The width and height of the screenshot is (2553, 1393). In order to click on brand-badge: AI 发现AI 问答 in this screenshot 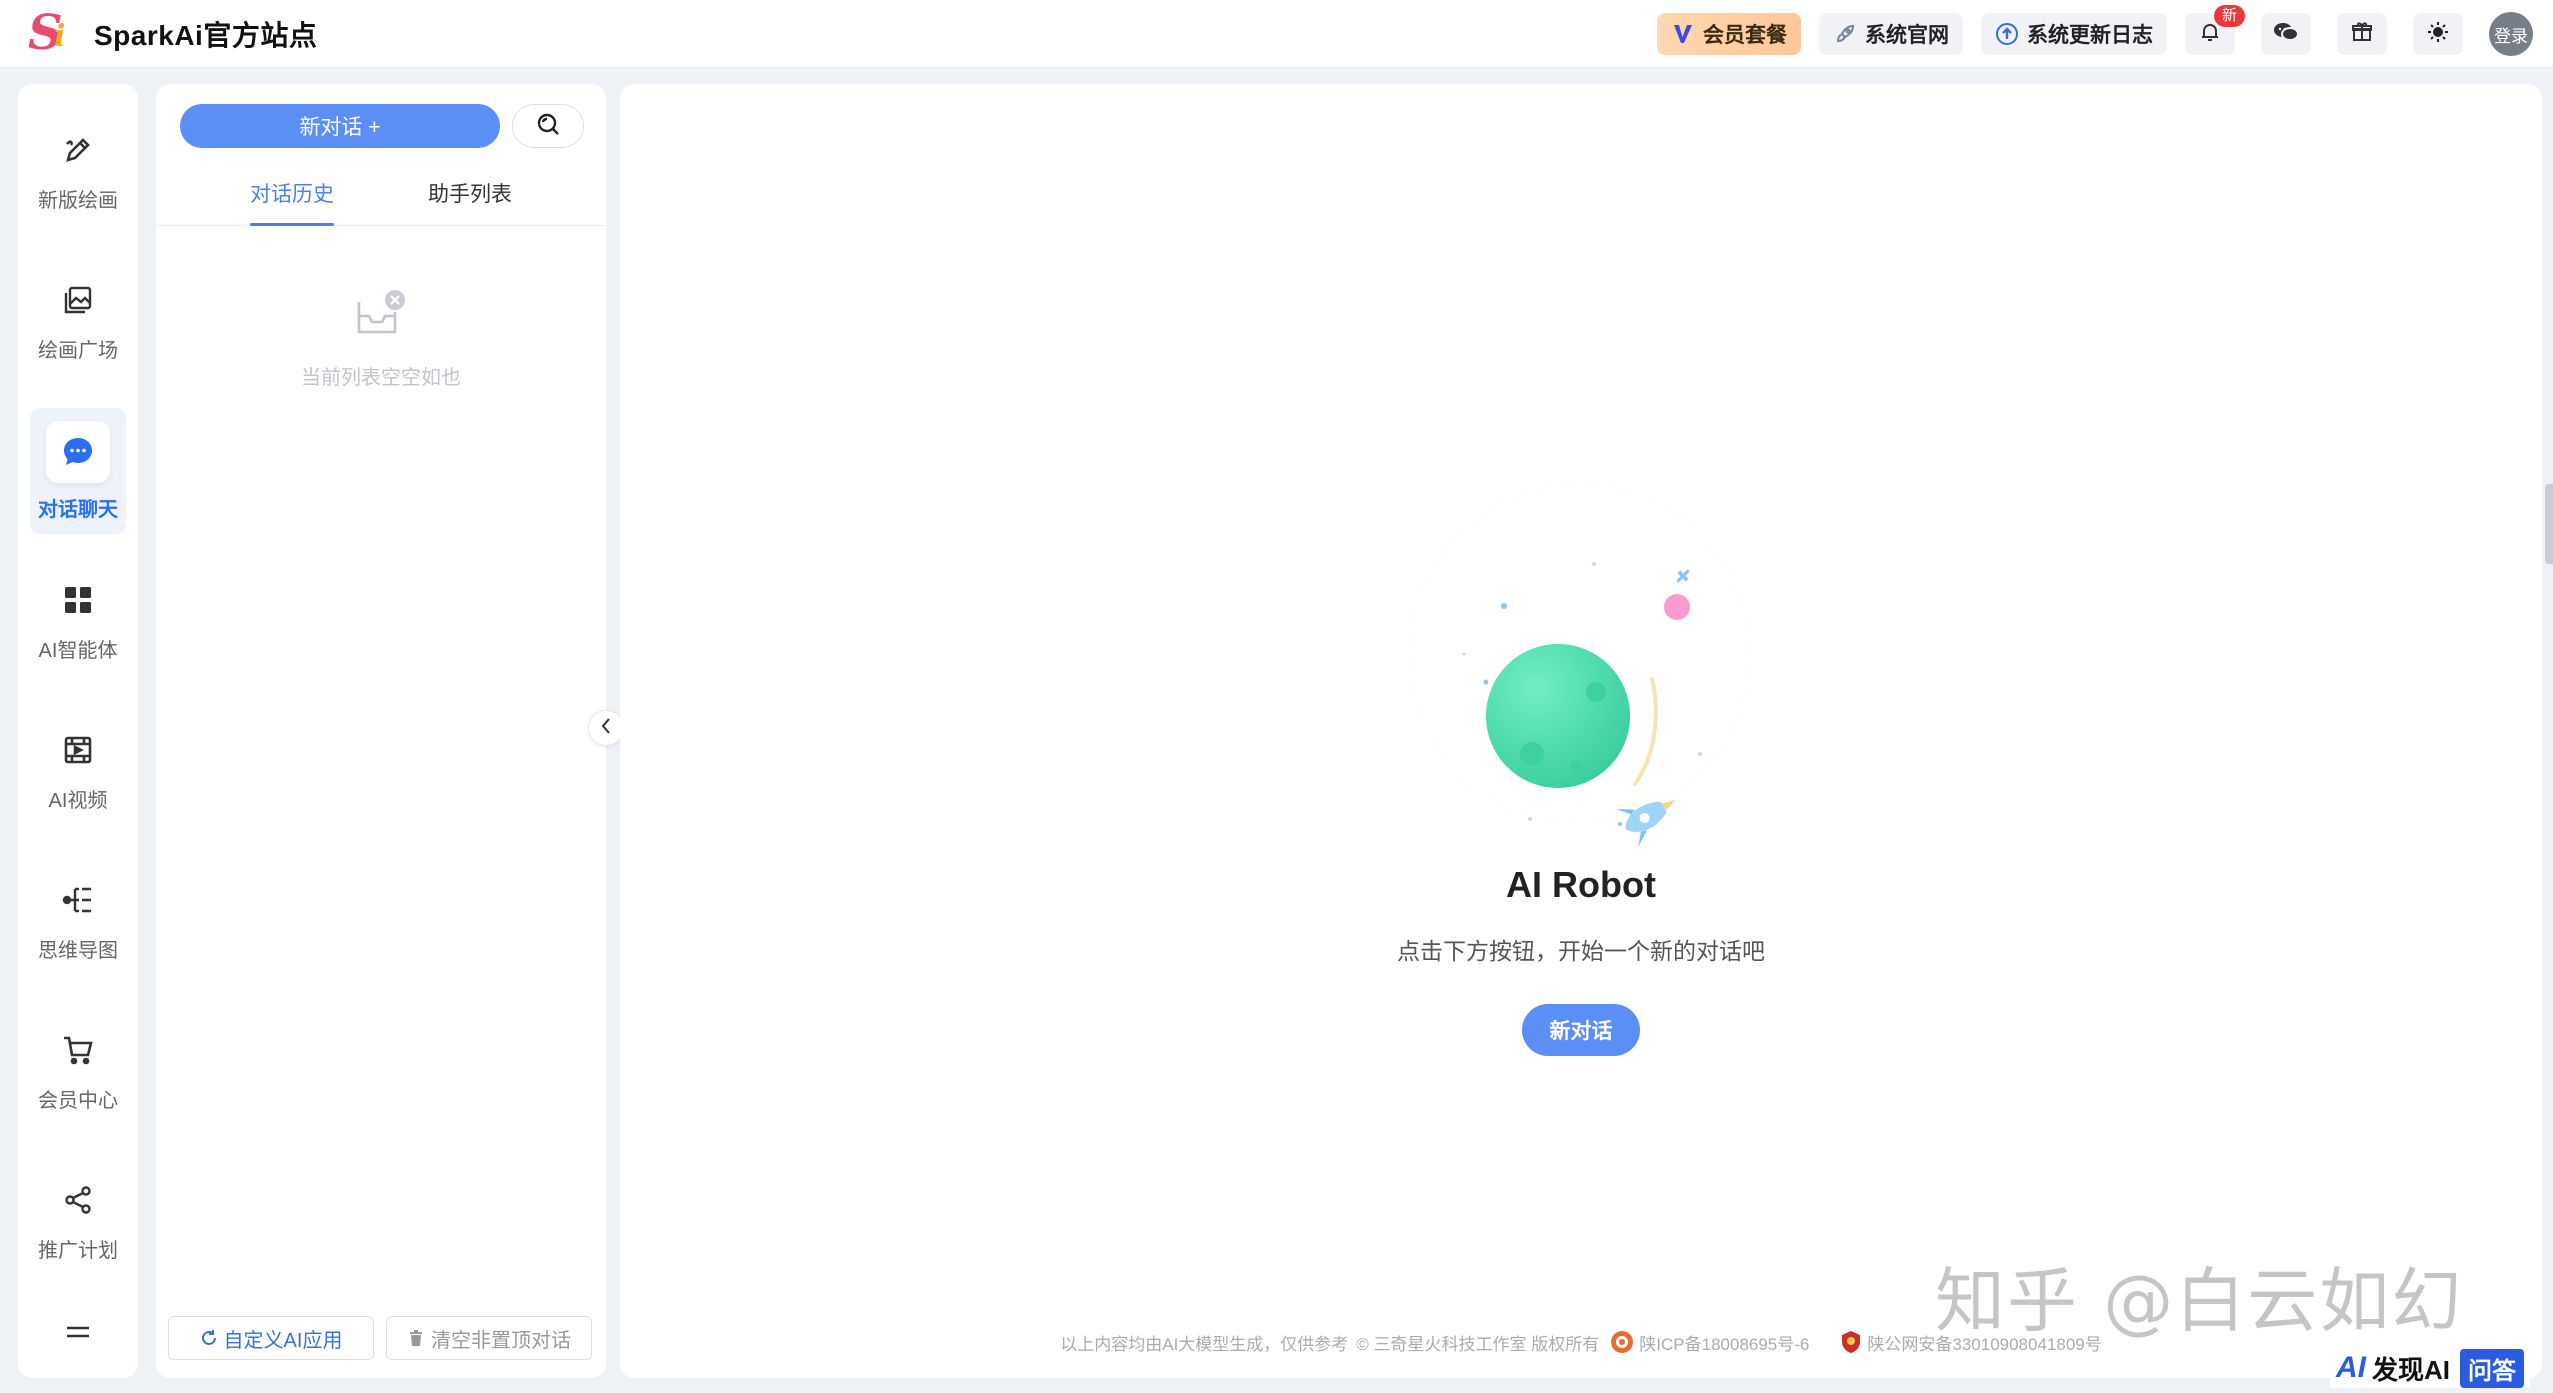, I will do `click(2430, 1368)`.